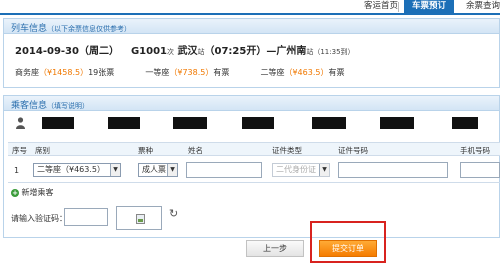 This screenshot has width=500, height=266. Describe the element at coordinates (32, 192) in the screenshot. I see `add-passenger-link: + 新增乘客` at that location.